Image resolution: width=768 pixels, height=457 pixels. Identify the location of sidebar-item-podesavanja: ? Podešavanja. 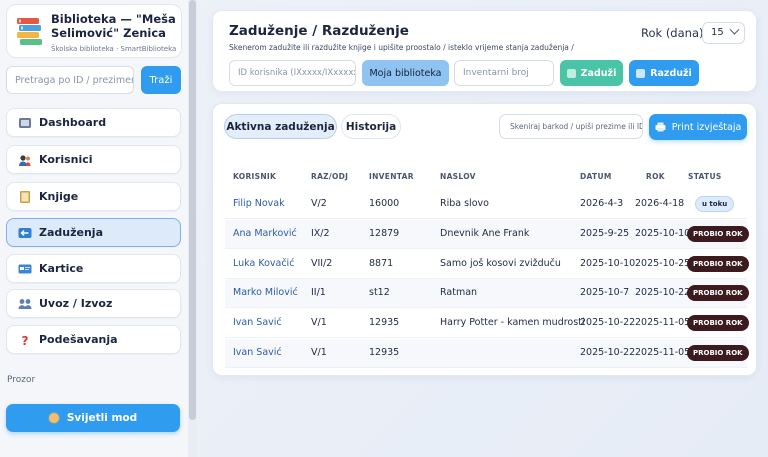
(93, 339).